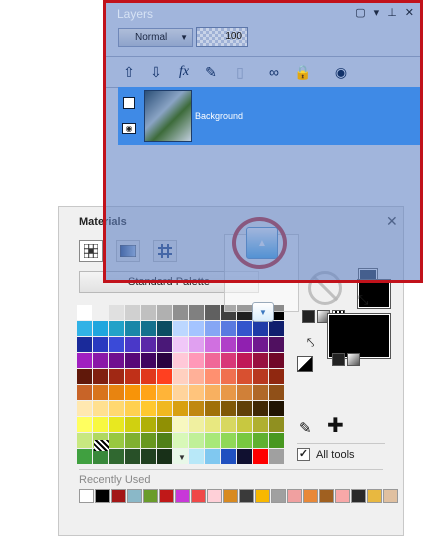 Image resolution: width=424 pixels, height=538 pixels. What do you see at coordinates (305, 364) in the screenshot?
I see `reset-colors-icon` at bounding box center [305, 364].